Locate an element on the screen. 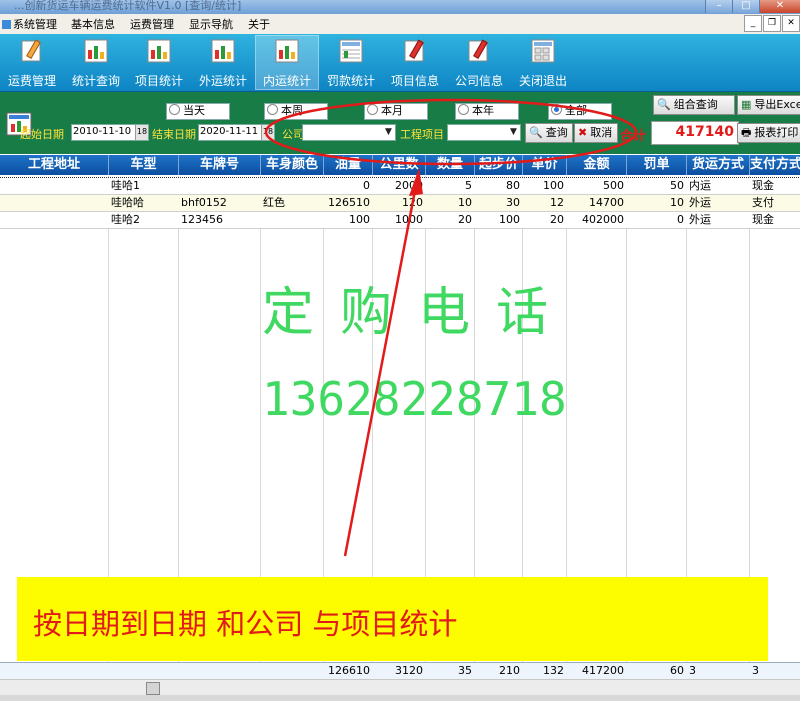  start-date-field: 2010-11-10 18 is located at coordinates (110, 132).